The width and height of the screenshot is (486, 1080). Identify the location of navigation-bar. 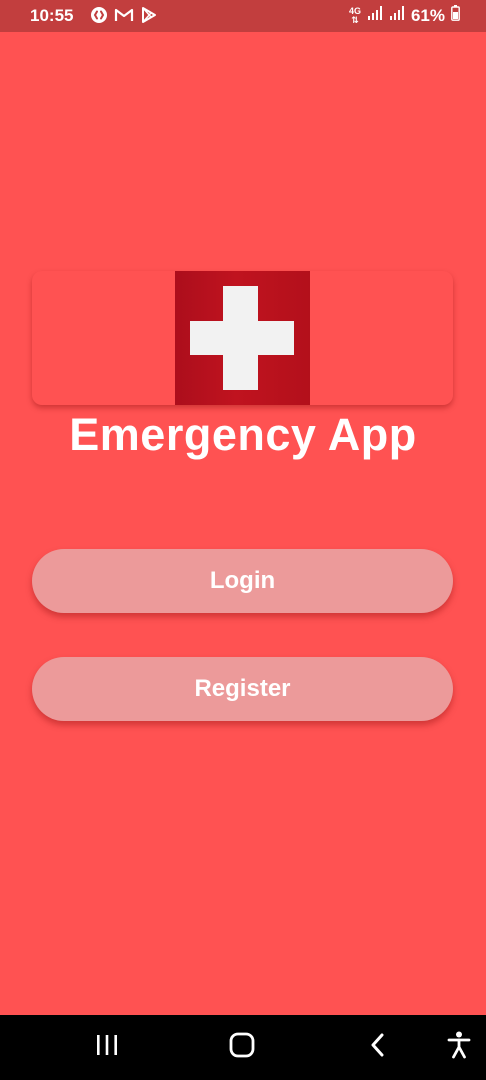
(243, 1047).